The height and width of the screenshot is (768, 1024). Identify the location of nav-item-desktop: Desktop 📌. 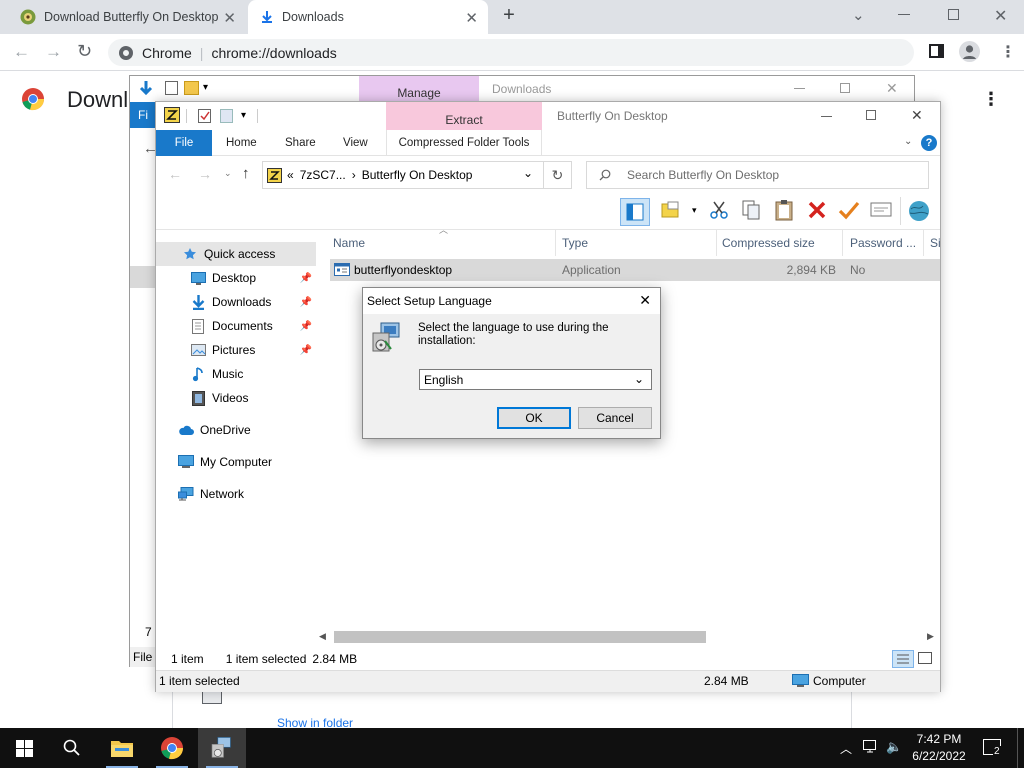
(236, 278).